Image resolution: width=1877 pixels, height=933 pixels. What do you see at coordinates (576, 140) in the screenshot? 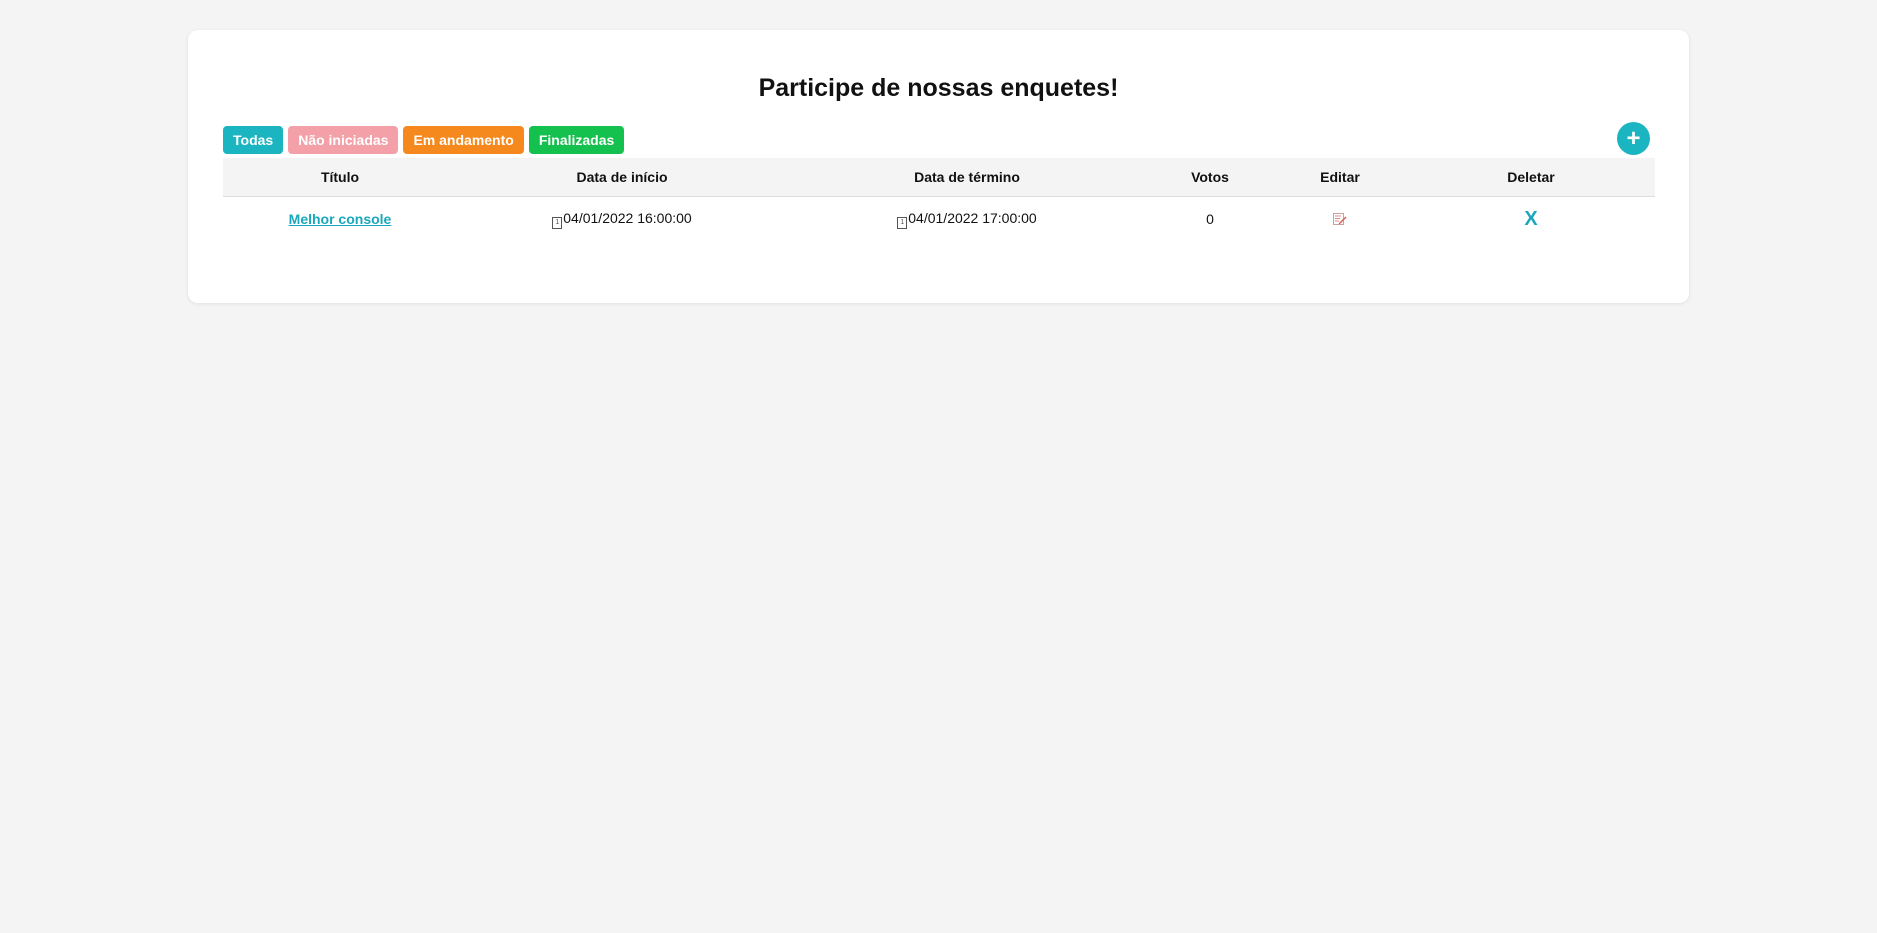
I see `filter-finished-button: Finalizadas` at bounding box center [576, 140].